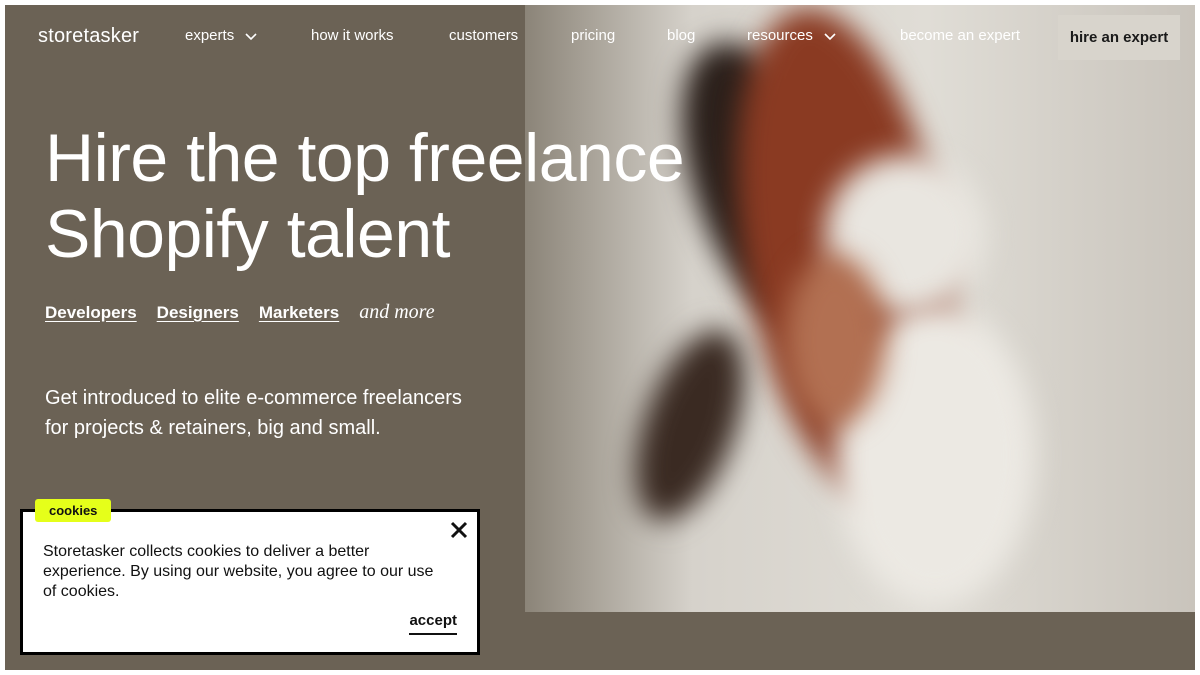 The image size is (1200, 675). I want to click on nav-become-expert: become an expert, so click(960, 35).